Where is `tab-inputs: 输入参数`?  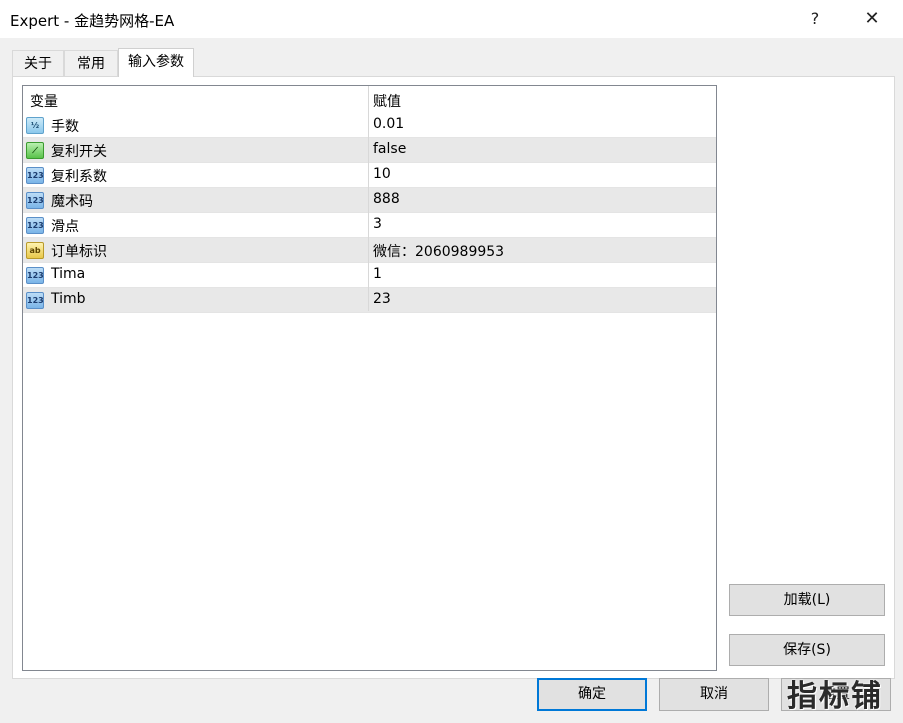
tab-inputs: 输入参数 is located at coordinates (156, 62).